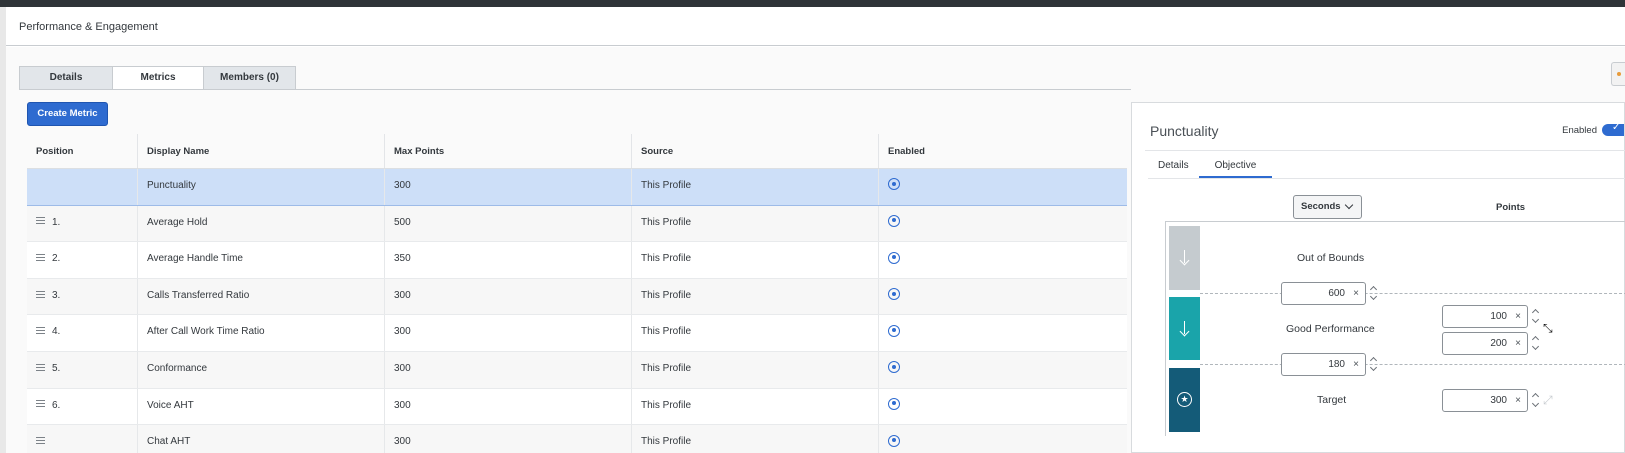  I want to click on panel-tab-objective: Objective, so click(1235, 167).